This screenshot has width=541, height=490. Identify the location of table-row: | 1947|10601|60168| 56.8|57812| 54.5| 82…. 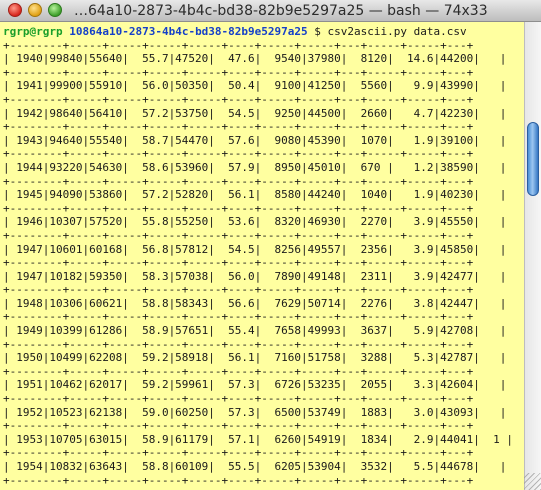
(255, 249).